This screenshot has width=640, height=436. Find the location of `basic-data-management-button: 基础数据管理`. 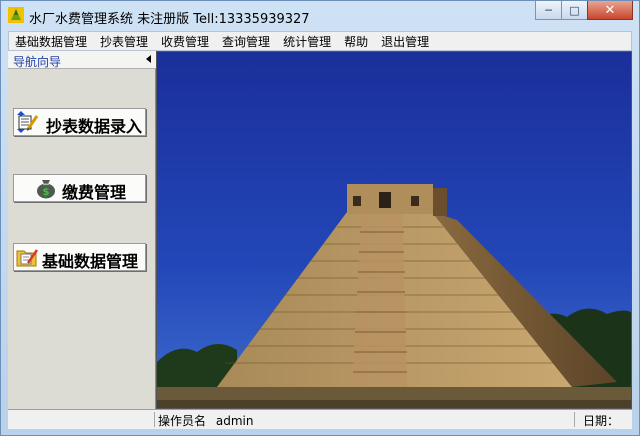

basic-data-management-button: 基础数据管理 is located at coordinates (79, 257).